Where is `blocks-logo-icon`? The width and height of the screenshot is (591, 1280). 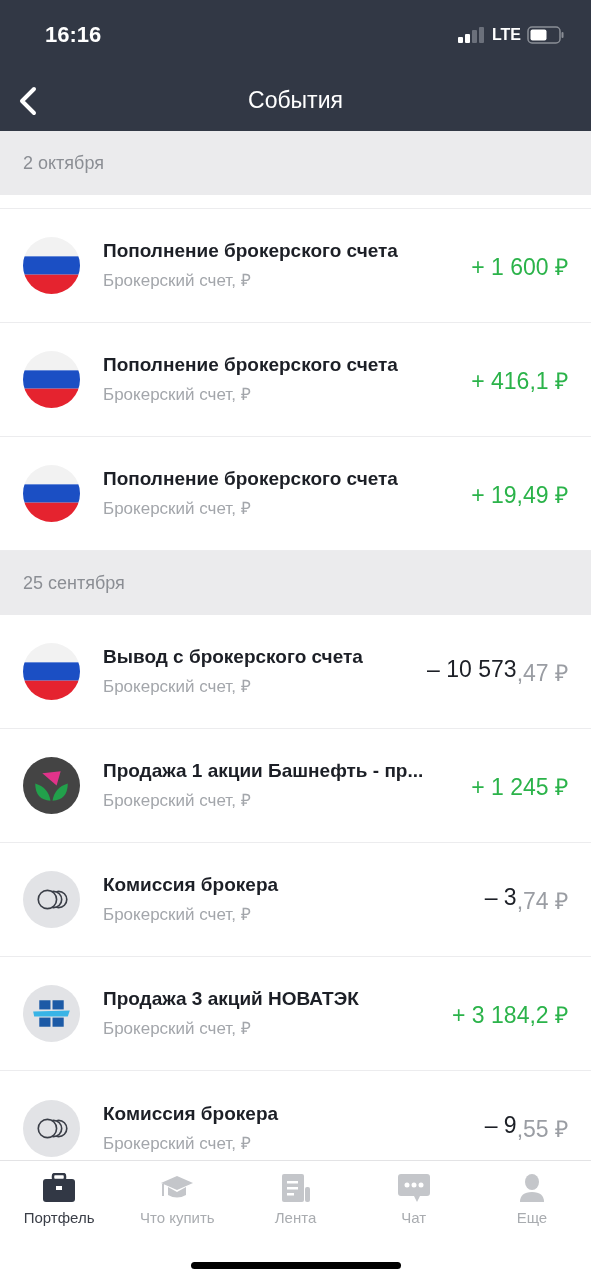 blocks-logo-icon is located at coordinates (51, 1013).